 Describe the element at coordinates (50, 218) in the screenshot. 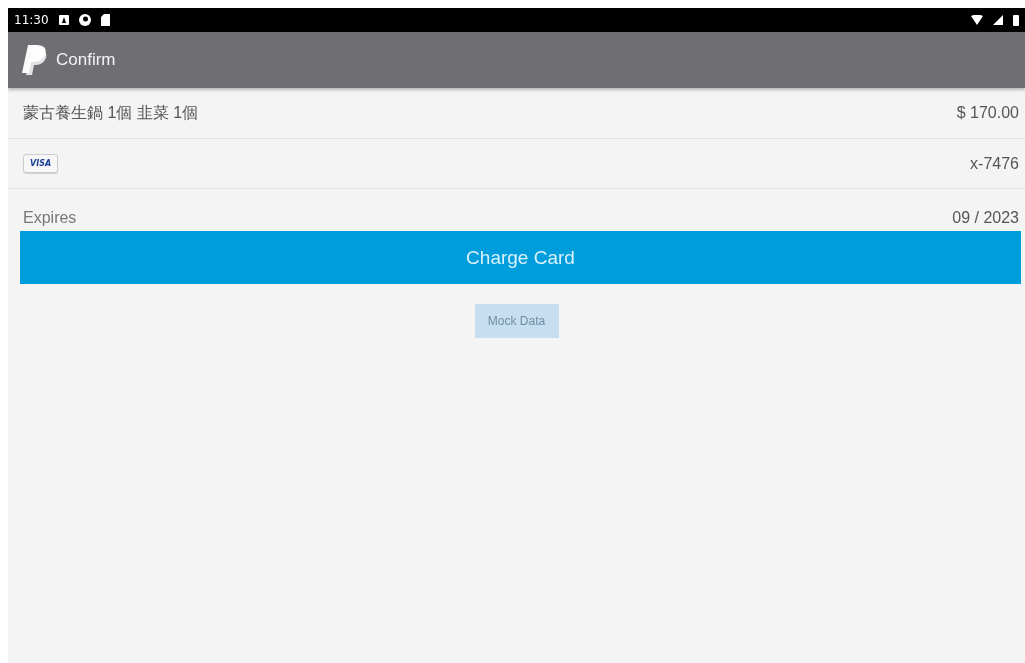

I see `expires-label: Expires` at that location.